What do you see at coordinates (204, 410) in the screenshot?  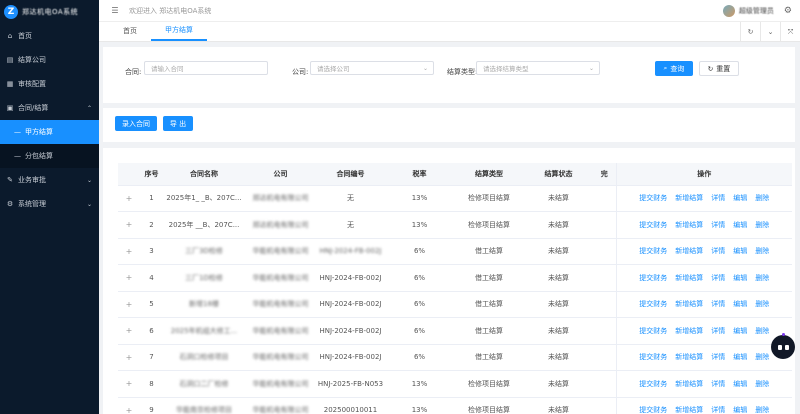 I see `cell-contract-name-text: 华能南京检修项目` at bounding box center [204, 410].